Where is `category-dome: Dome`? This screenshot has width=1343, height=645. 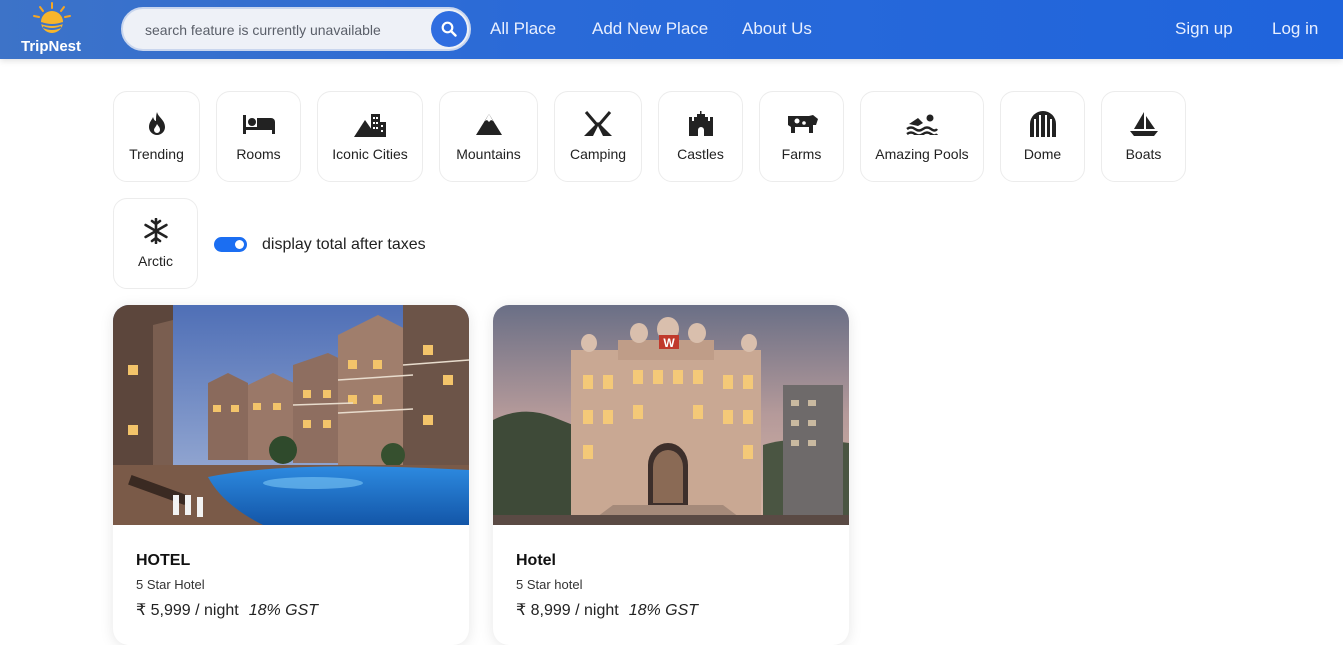
category-dome: Dome is located at coordinates (1042, 136).